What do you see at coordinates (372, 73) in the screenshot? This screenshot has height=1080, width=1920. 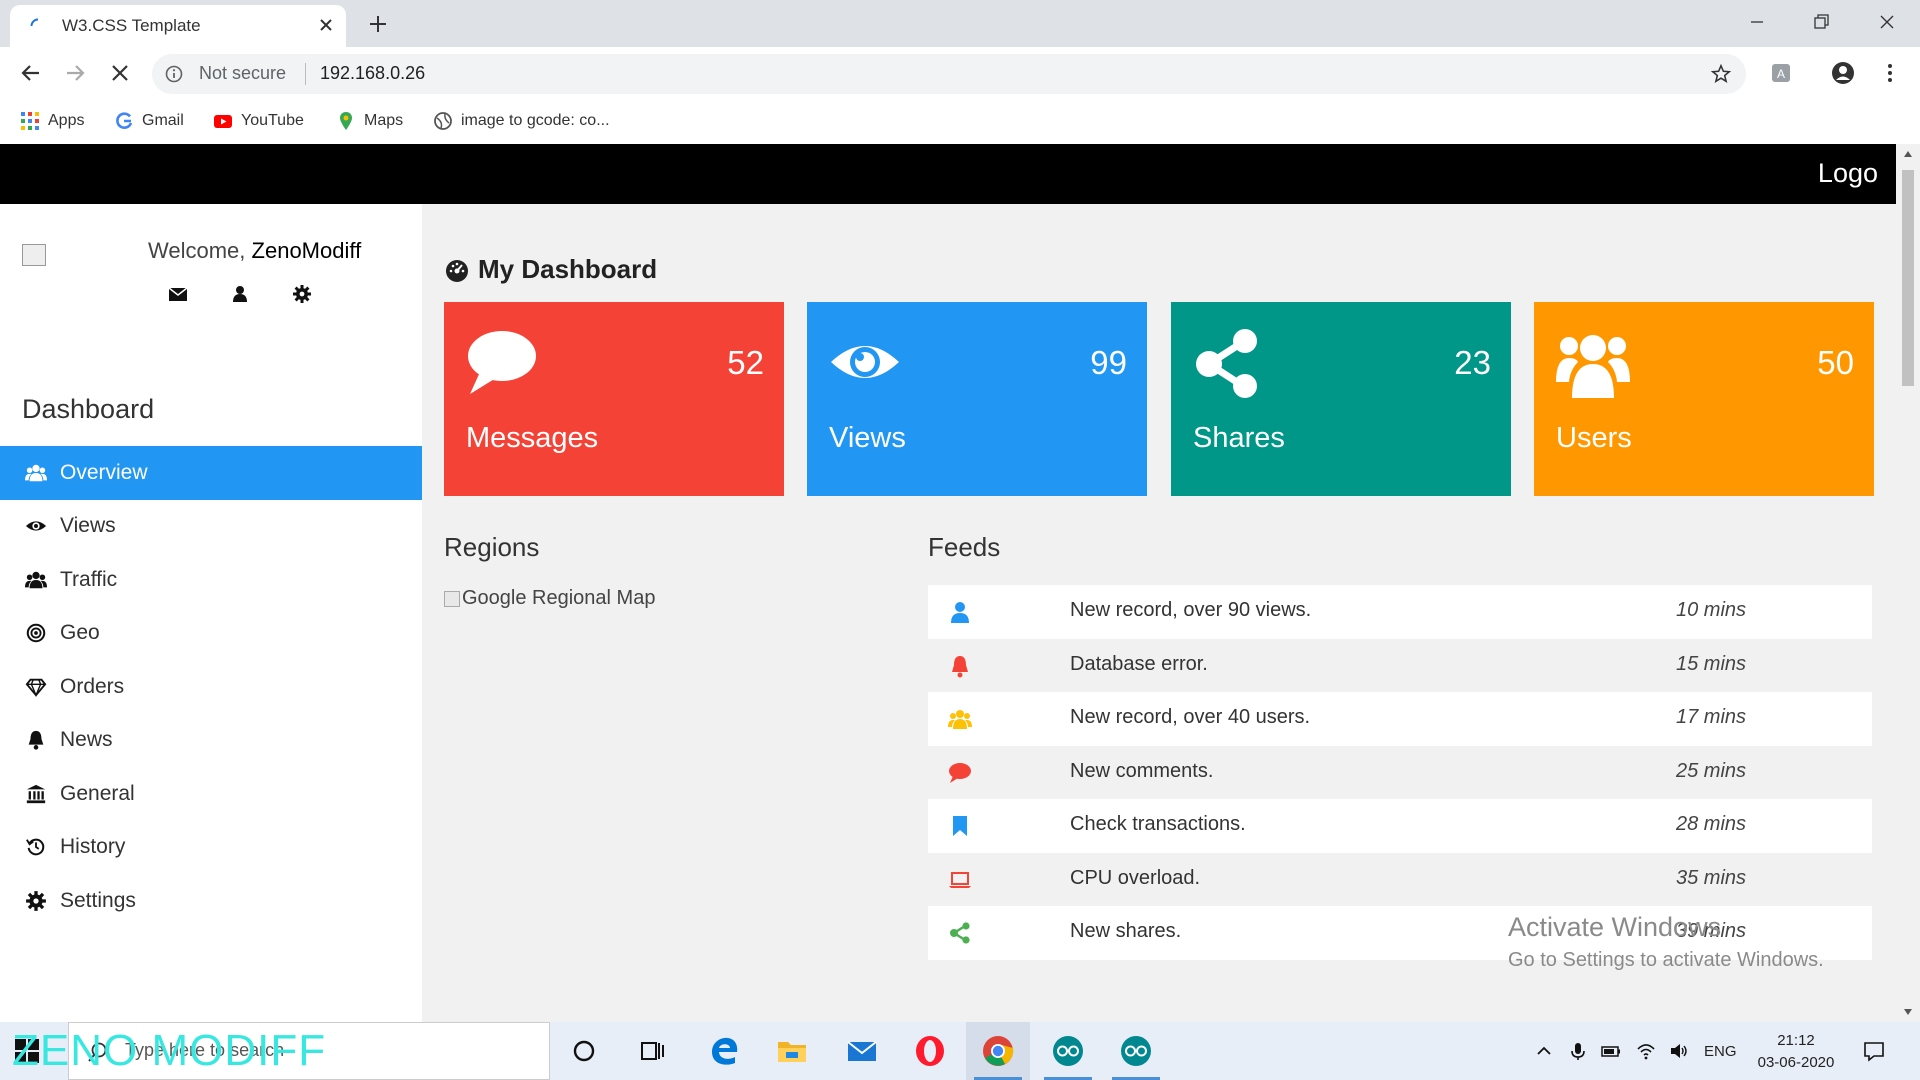 I see `url-text: 192.168.0.26` at bounding box center [372, 73].